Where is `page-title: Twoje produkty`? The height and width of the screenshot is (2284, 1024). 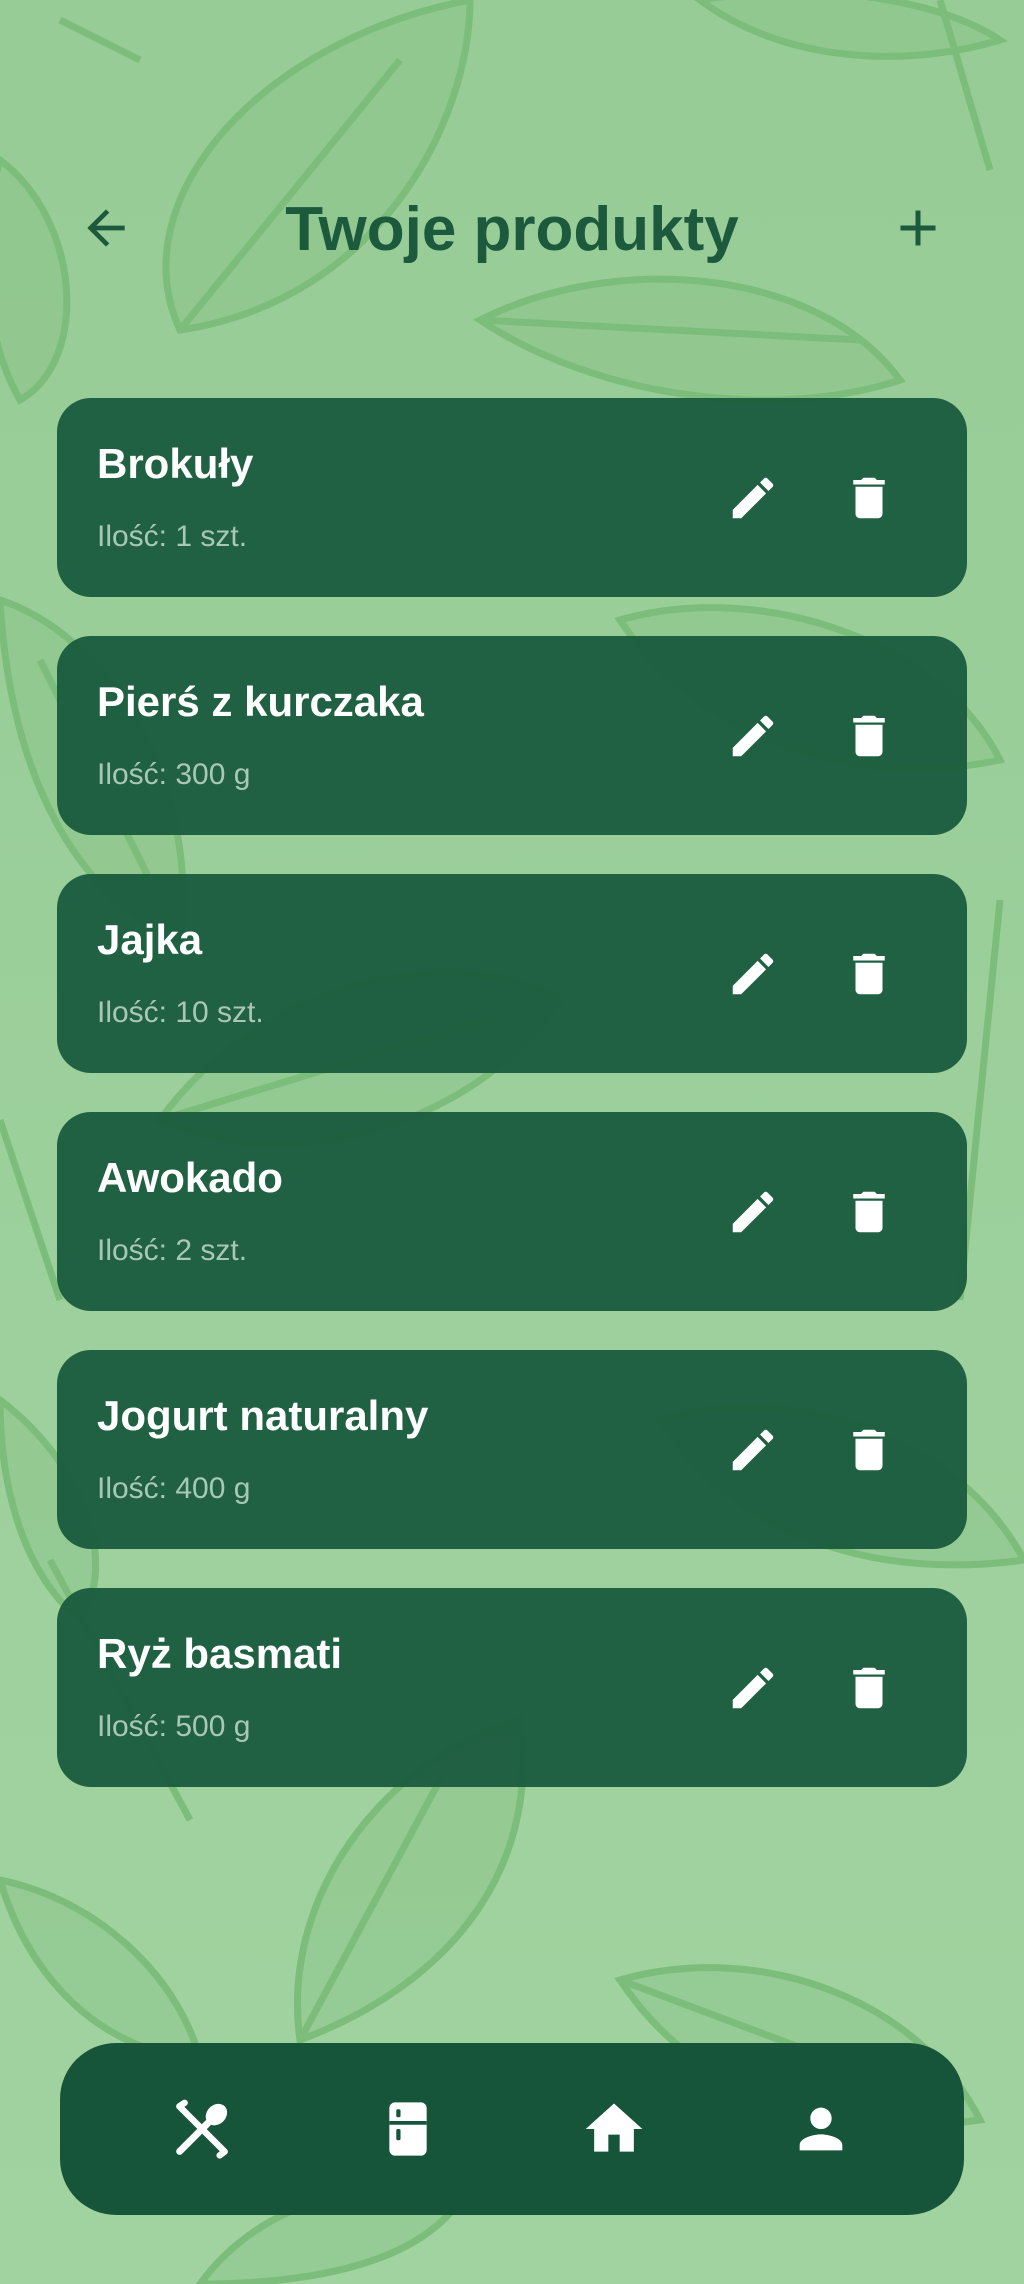
page-title: Twoje produkty is located at coordinates (512, 229).